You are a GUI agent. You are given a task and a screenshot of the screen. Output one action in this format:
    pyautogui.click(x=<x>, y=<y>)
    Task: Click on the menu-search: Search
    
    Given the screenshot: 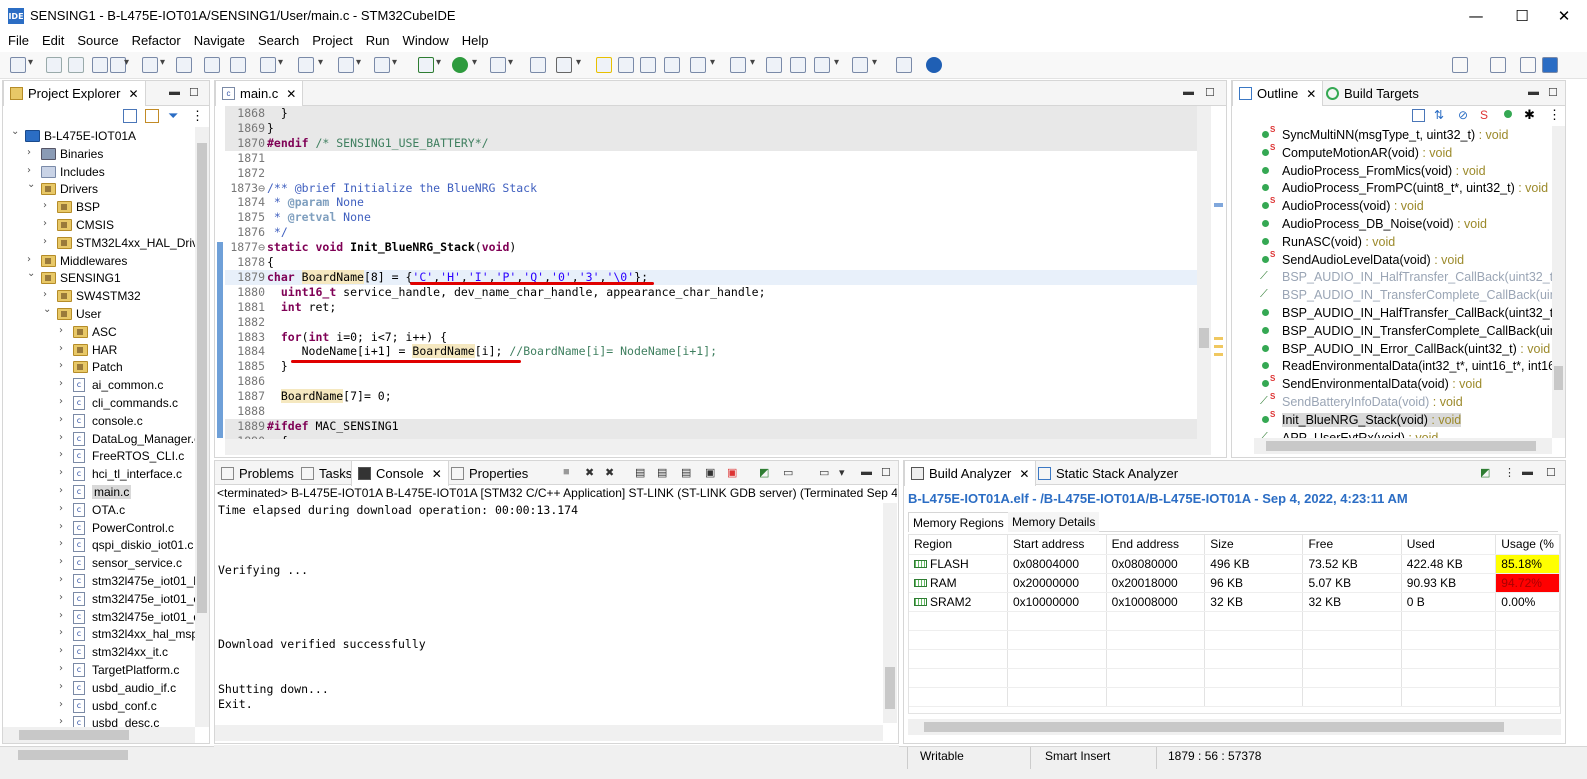 What is the action you would take?
    pyautogui.click(x=277, y=39)
    